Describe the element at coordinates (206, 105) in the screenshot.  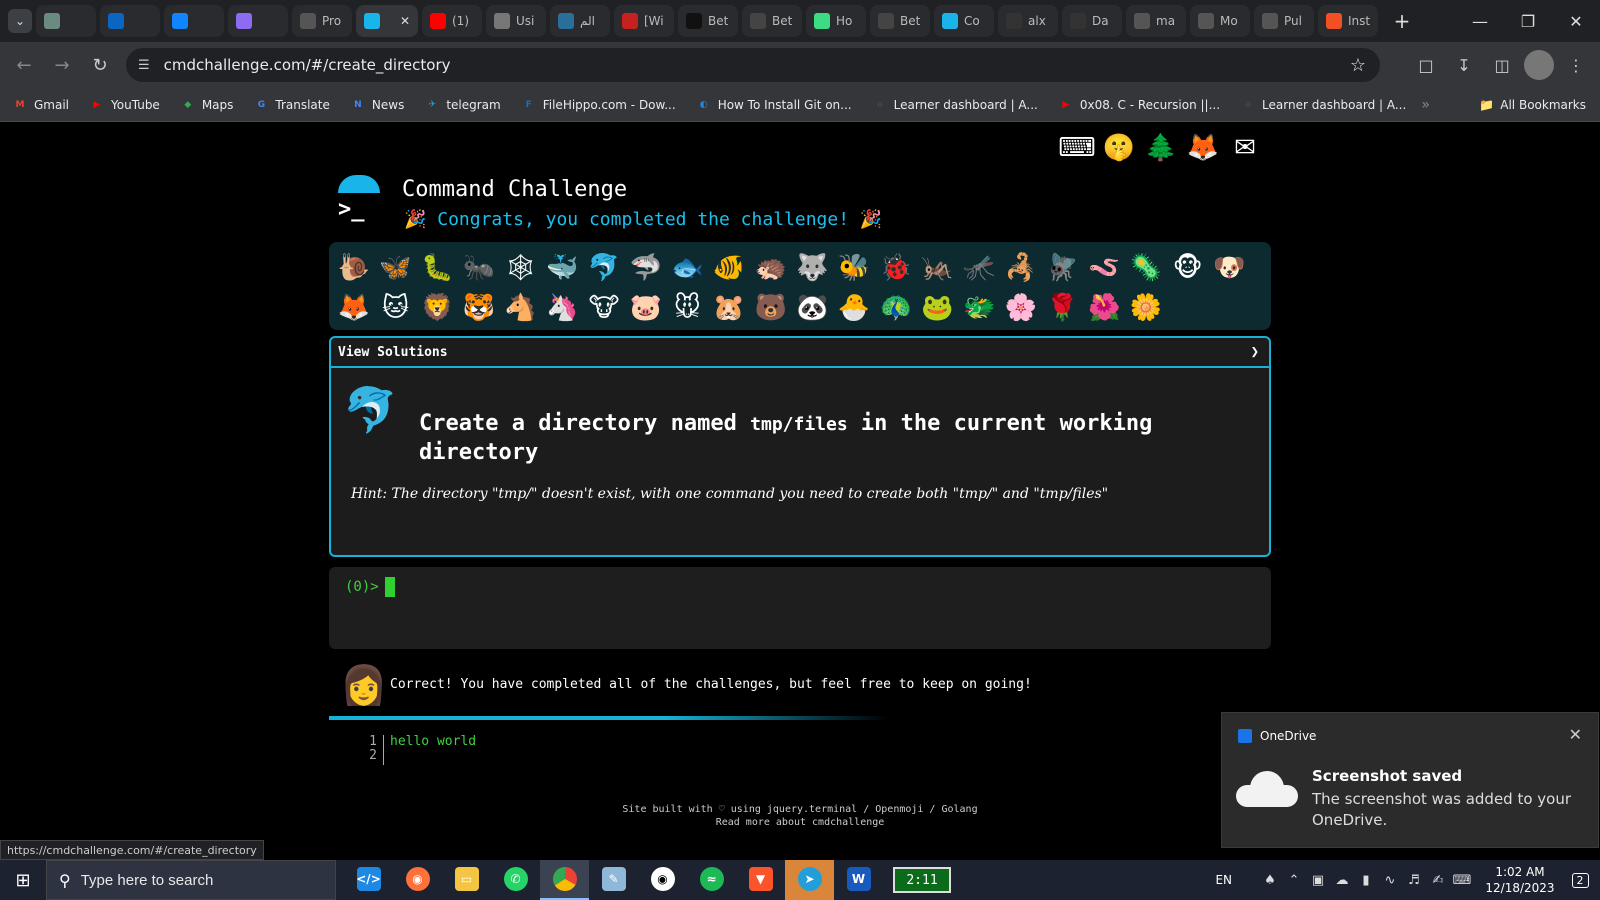
I see `bookmark-item: ◆ Maps` at that location.